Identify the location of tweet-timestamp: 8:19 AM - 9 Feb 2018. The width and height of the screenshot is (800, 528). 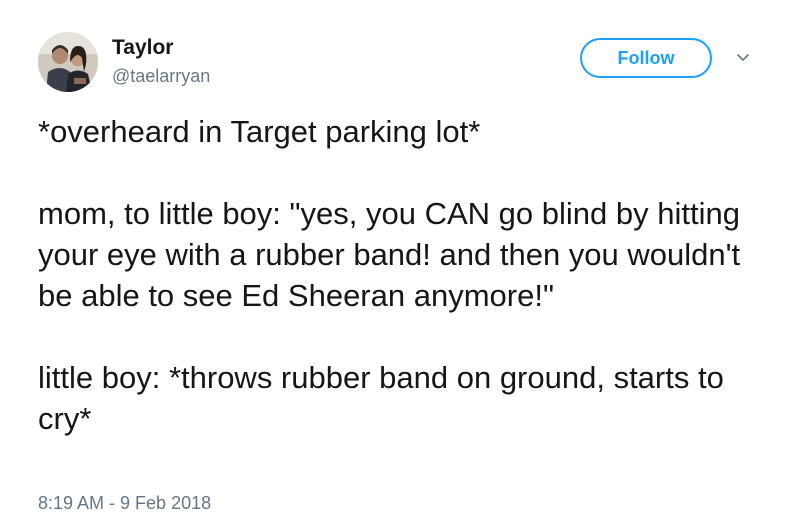
(124, 503).